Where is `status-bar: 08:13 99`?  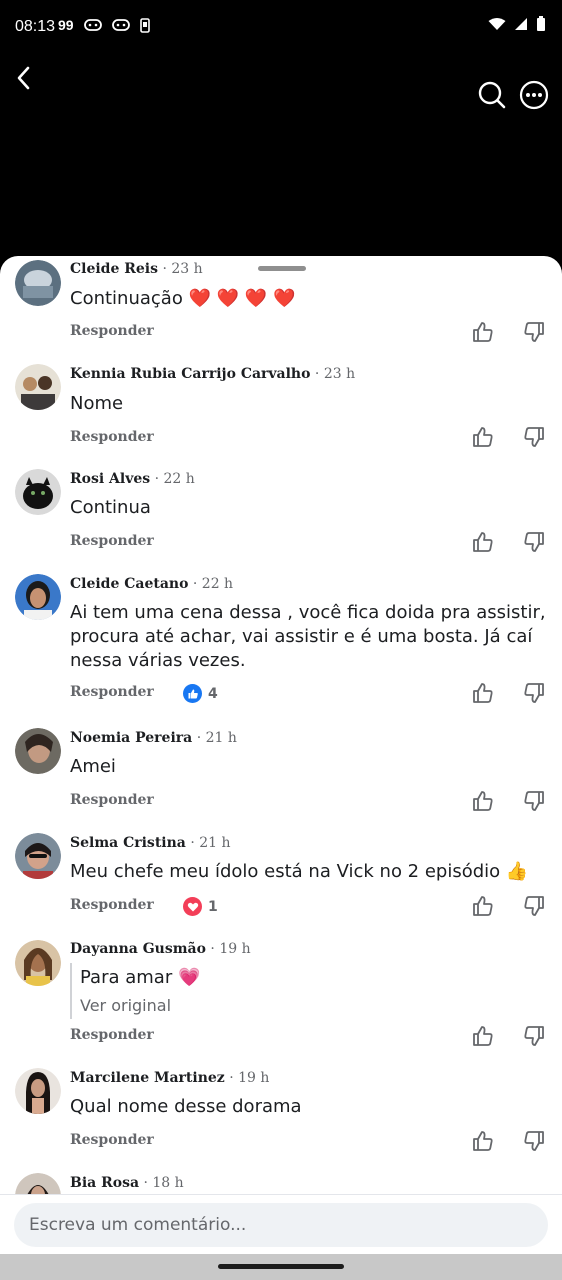
status-bar: 08:13 99 is located at coordinates (281, 28).